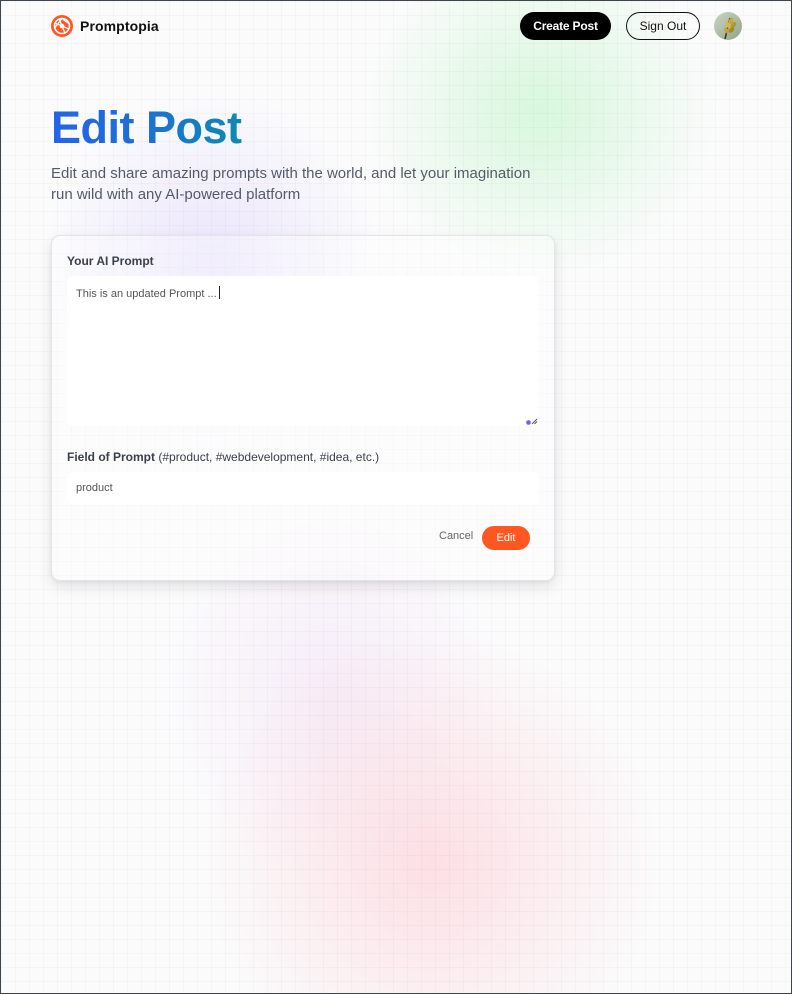 This screenshot has width=792, height=994. Describe the element at coordinates (565, 26) in the screenshot. I see `create-post-button: Create Post` at that location.